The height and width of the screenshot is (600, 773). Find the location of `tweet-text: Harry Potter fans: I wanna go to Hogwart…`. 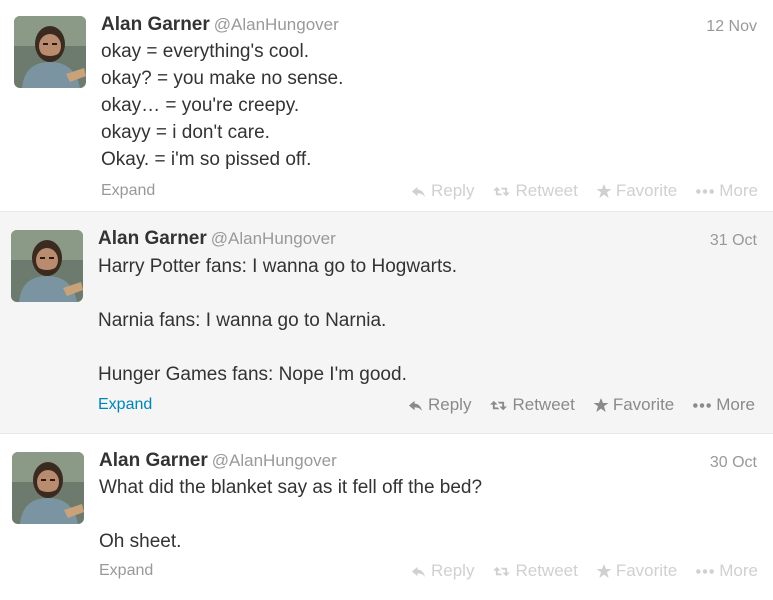

tweet-text: Harry Potter fans: I wanna go to Hogwart… is located at coordinates (278, 320).